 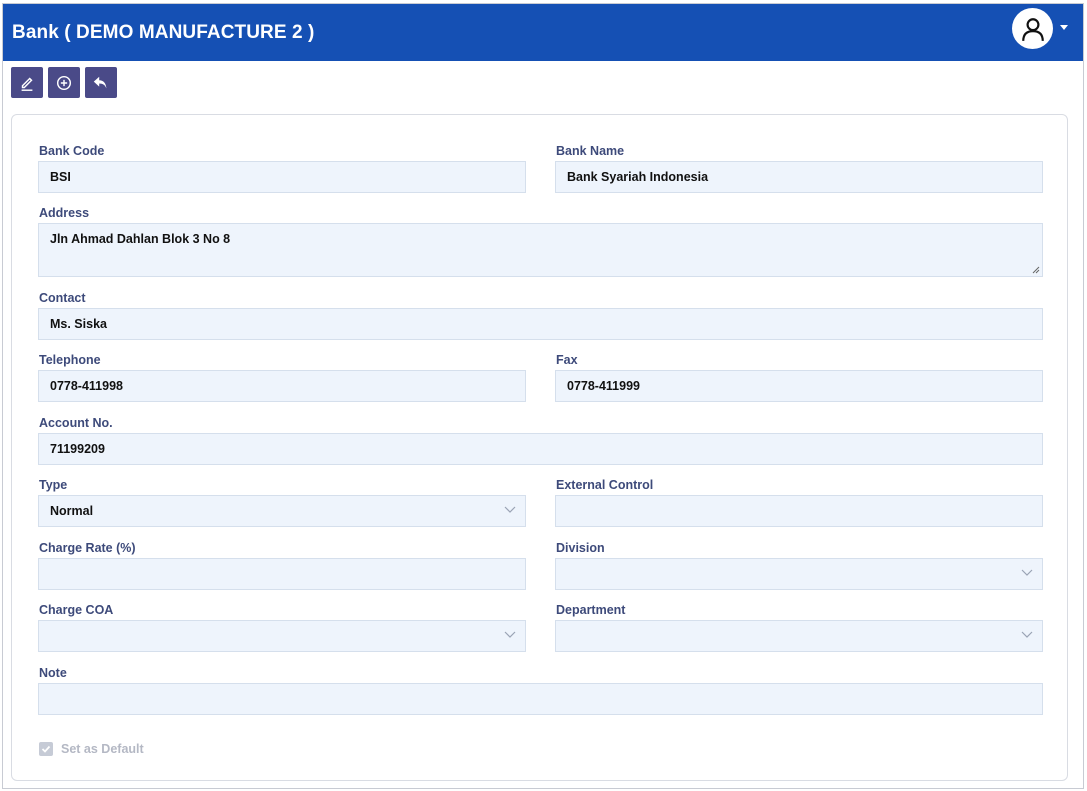 What do you see at coordinates (282, 386) in the screenshot?
I see `telephone-input: 0778-411998` at bounding box center [282, 386].